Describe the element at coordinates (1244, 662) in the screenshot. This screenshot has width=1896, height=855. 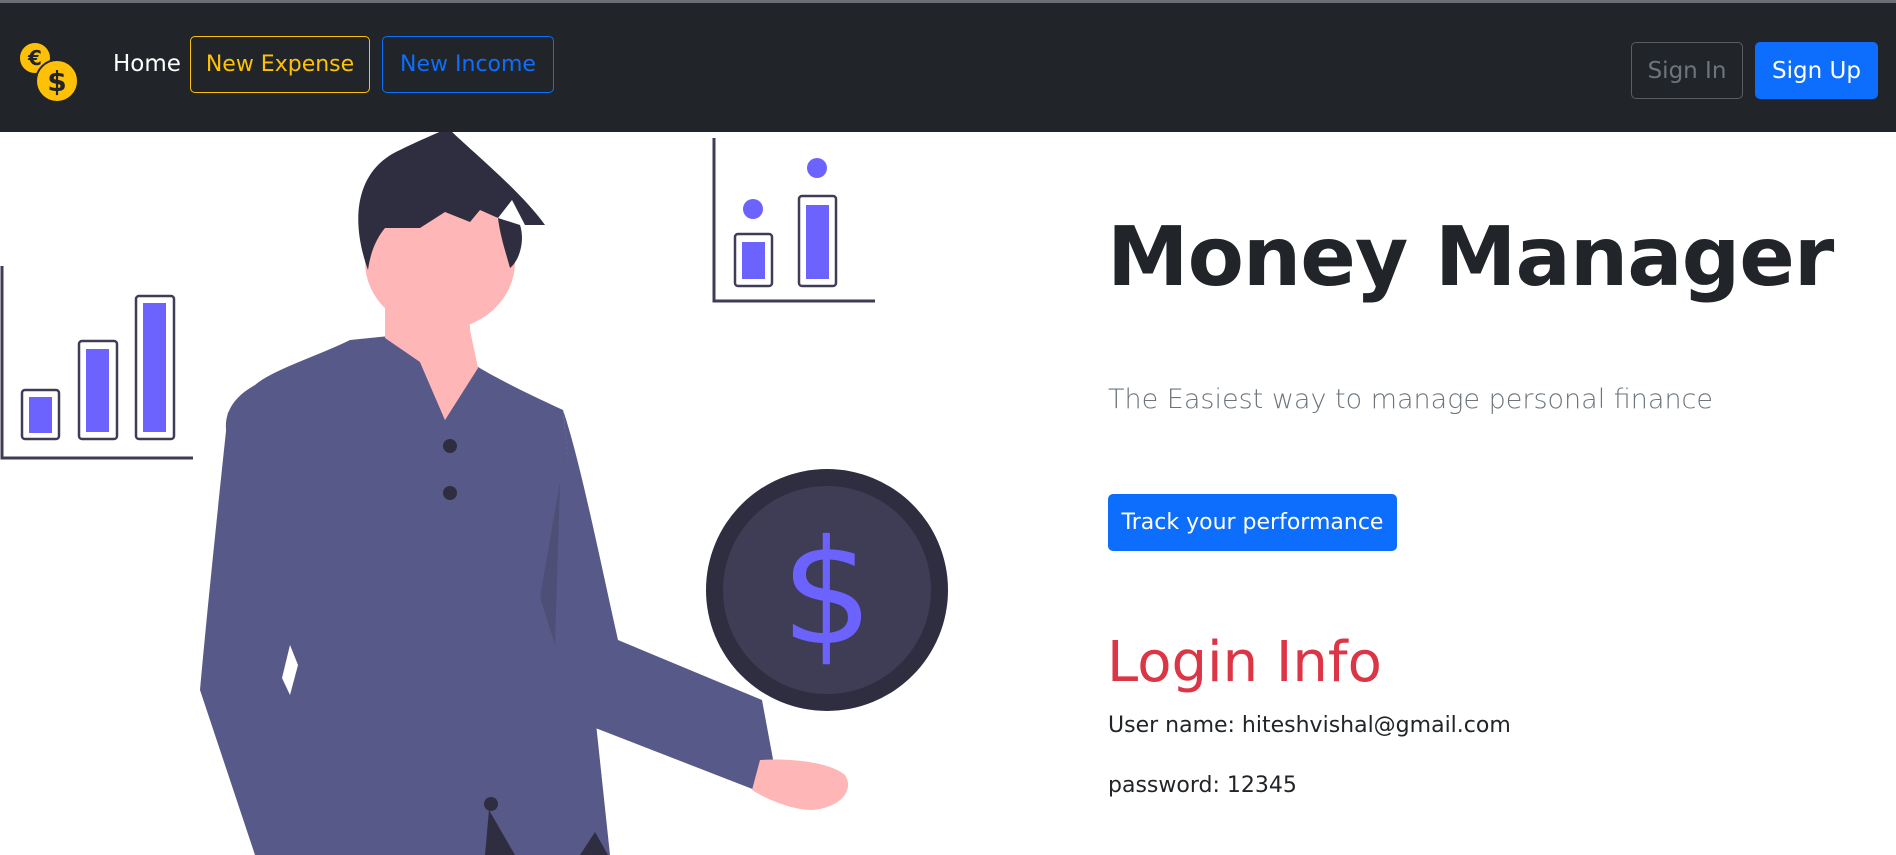
I see `login-info-heading: Login Info` at that location.